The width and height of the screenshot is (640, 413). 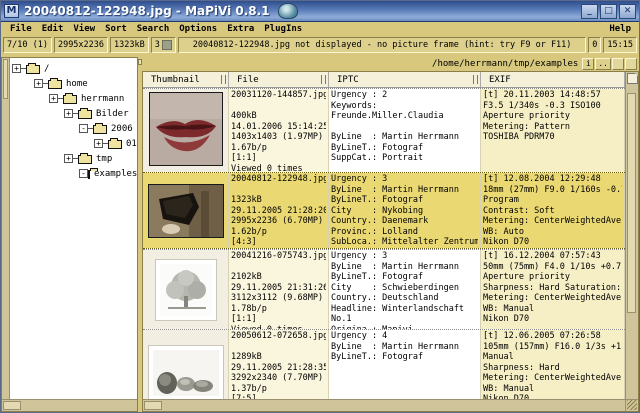 I want to click on thumbnail-stones-photo, so click(x=185, y=372).